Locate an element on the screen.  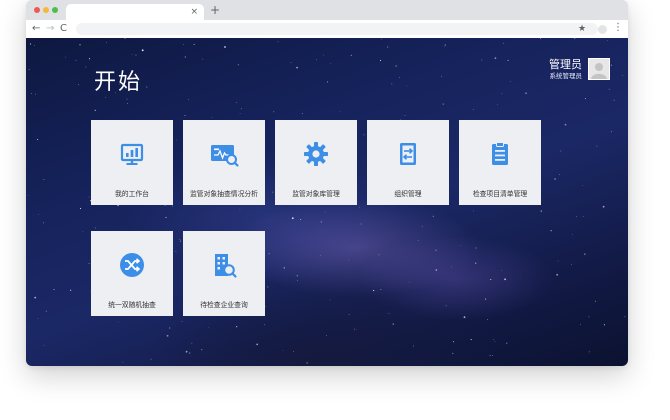
user-avatar-icon is located at coordinates (599, 71).